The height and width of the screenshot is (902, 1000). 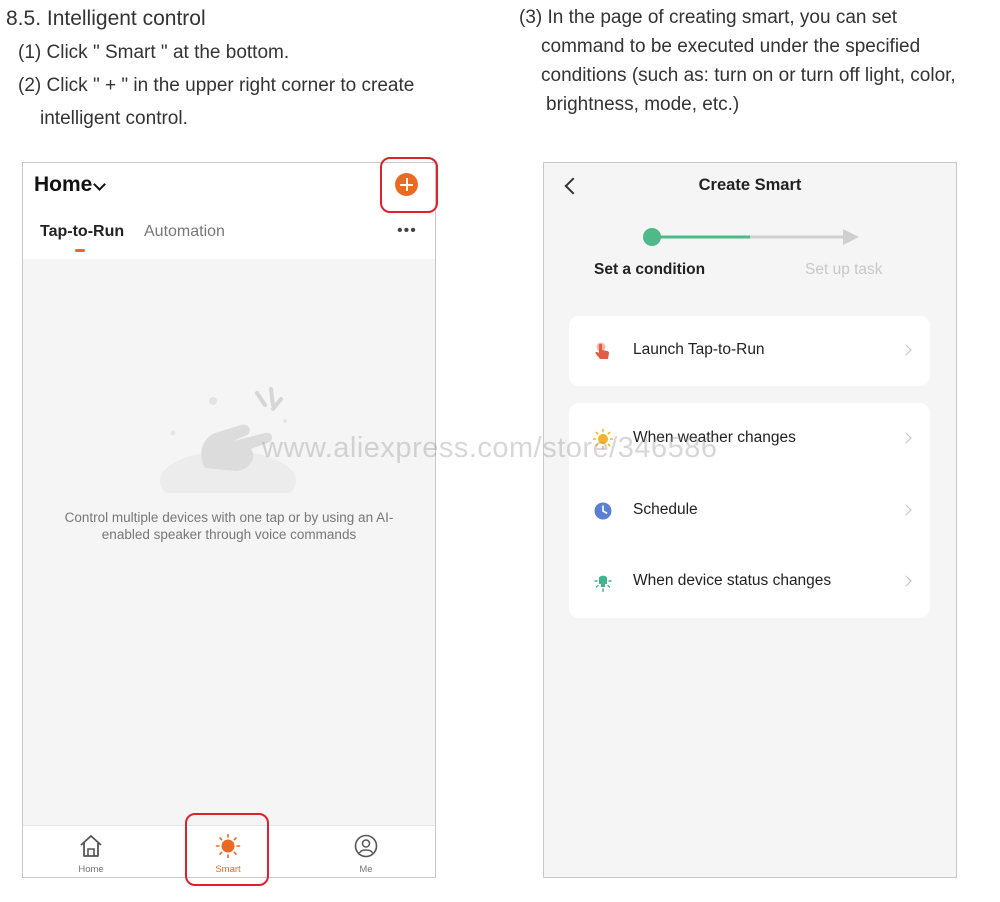 What do you see at coordinates (844, 269) in the screenshot?
I see `step-set-up-task: Set up task` at bounding box center [844, 269].